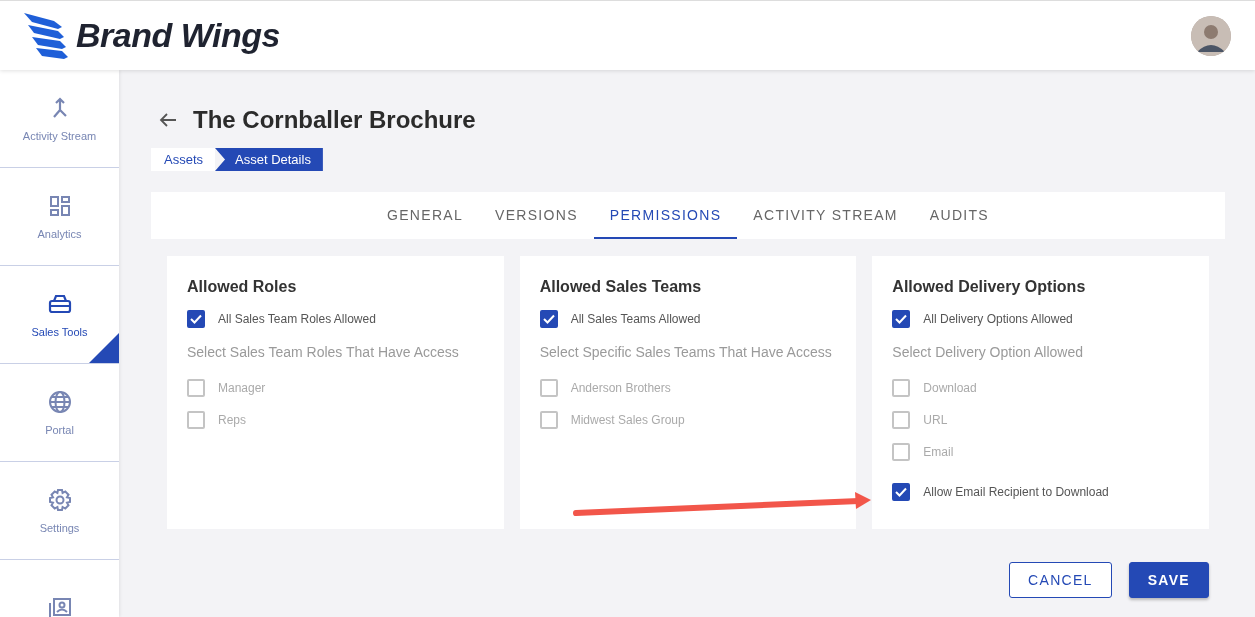 The image size is (1255, 617). What do you see at coordinates (232, 420) in the screenshot?
I see `checkbox-label: Reps` at bounding box center [232, 420].